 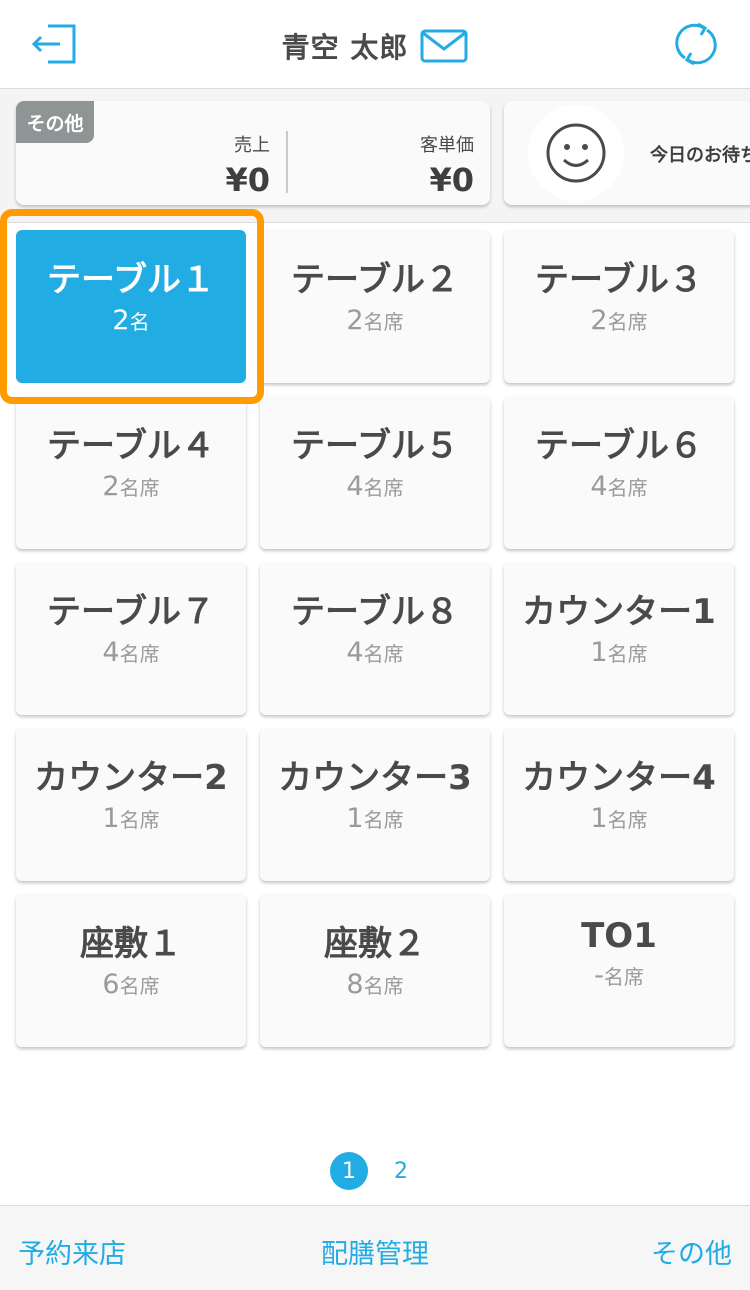 I want to click on table-tile: テーブル８ 4名席, so click(x=375, y=638).